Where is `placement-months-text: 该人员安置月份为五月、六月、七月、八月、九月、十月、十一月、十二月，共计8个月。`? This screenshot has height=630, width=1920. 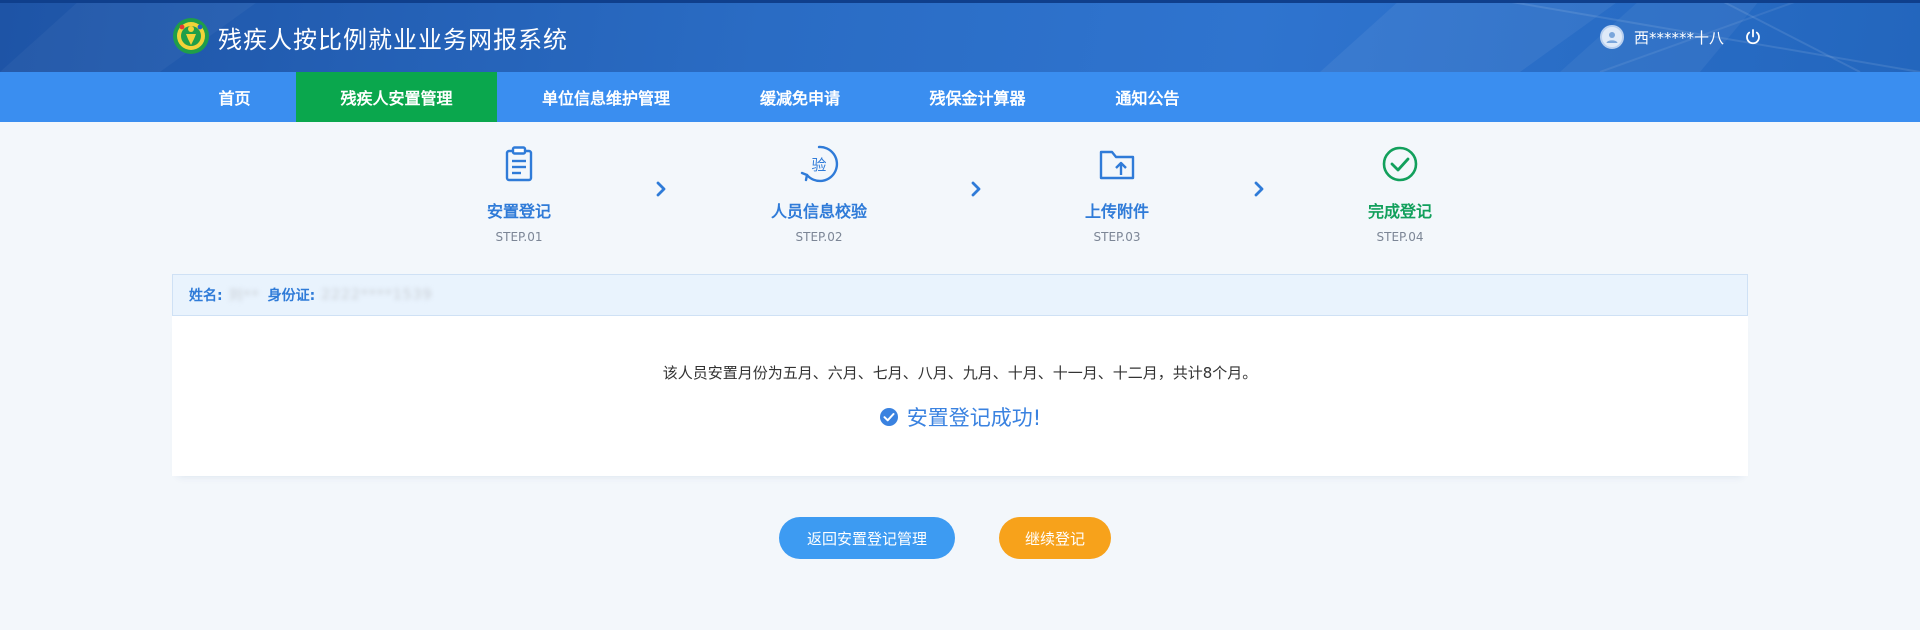 placement-months-text: 该人员安置月份为五月、六月、七月、八月、九月、十月、十一月、十二月，共计8个月。 is located at coordinates (960, 373).